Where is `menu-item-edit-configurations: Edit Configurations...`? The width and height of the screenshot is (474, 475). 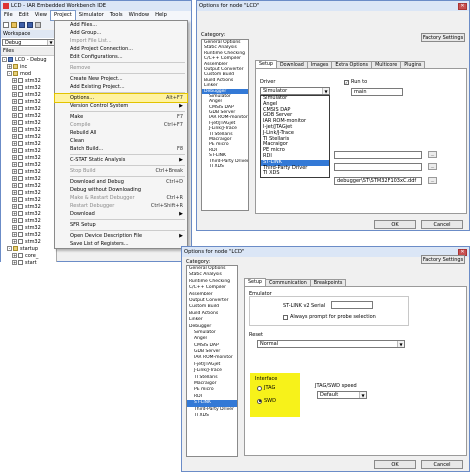
menu-item-edit-configurations: Edit Configurations... is located at coordinates (121, 57).